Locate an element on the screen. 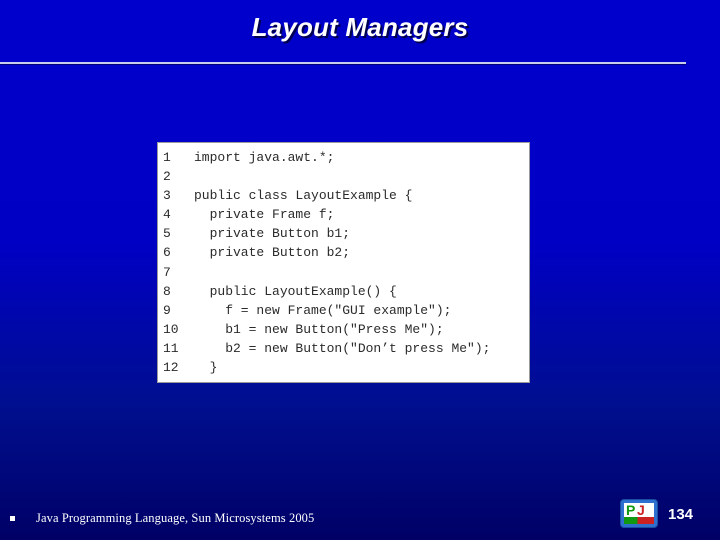 The height and width of the screenshot is (540, 720). line-number: 9 is located at coordinates (167, 310).